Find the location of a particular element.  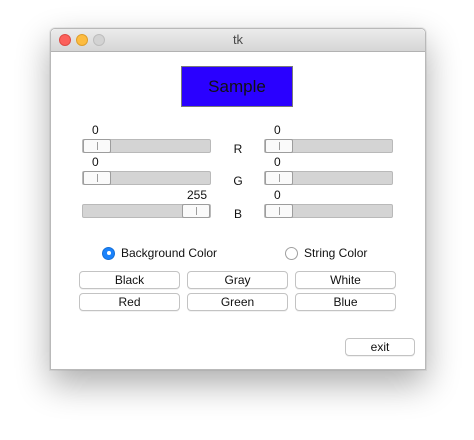

bg-blue-slider-thumb is located at coordinates (196, 211).